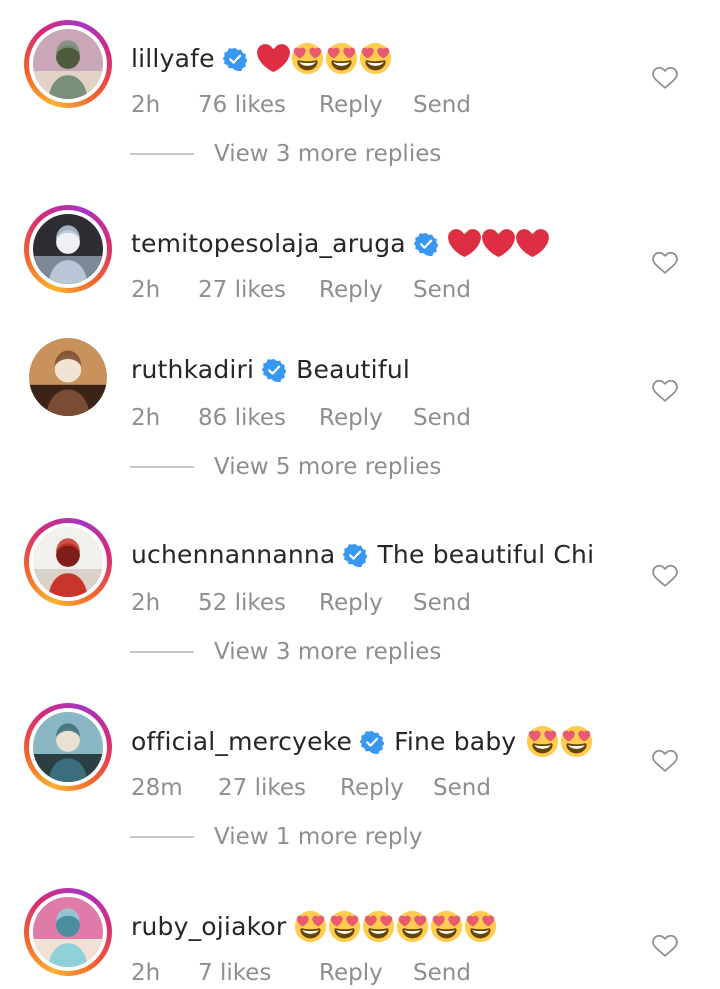 The width and height of the screenshot is (720, 989). Describe the element at coordinates (242, 105) in the screenshot. I see `likes-count: 76 likes` at that location.